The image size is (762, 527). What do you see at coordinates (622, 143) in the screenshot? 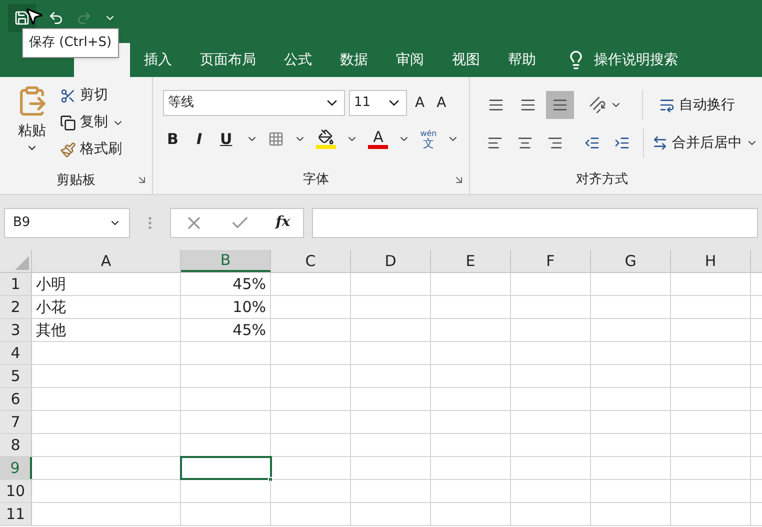
I see `increase-indent-icon` at bounding box center [622, 143].